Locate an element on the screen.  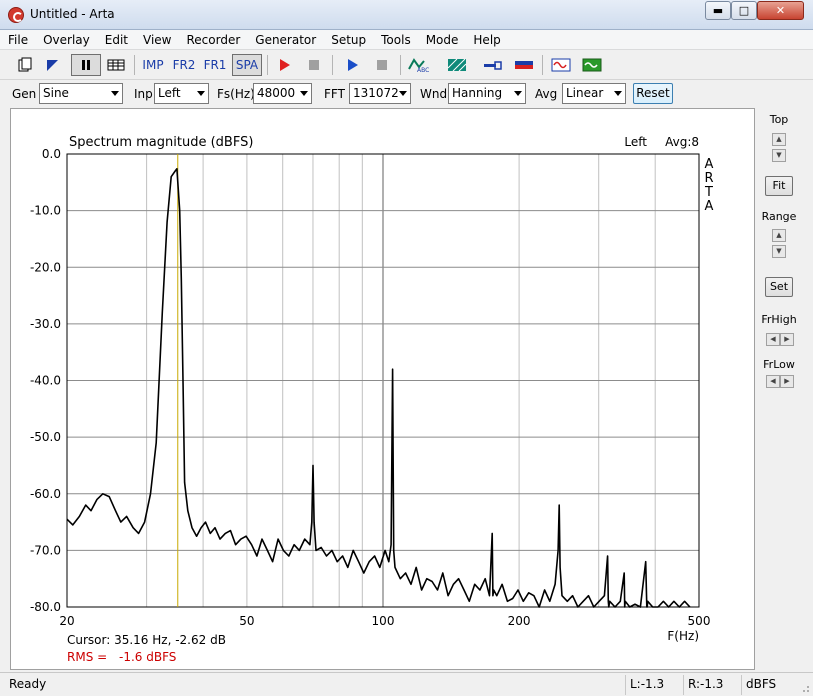
averaging-value: Linear is located at coordinates (585, 93).